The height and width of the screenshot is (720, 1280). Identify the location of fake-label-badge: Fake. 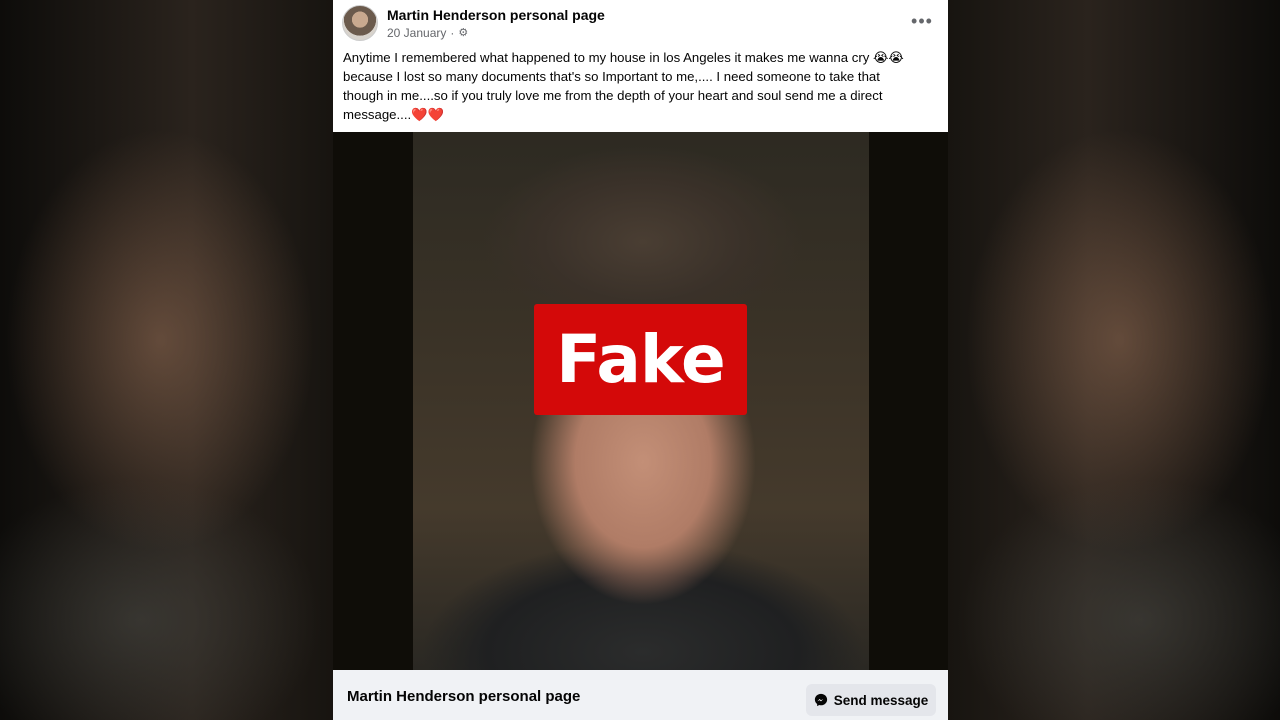
(640, 359).